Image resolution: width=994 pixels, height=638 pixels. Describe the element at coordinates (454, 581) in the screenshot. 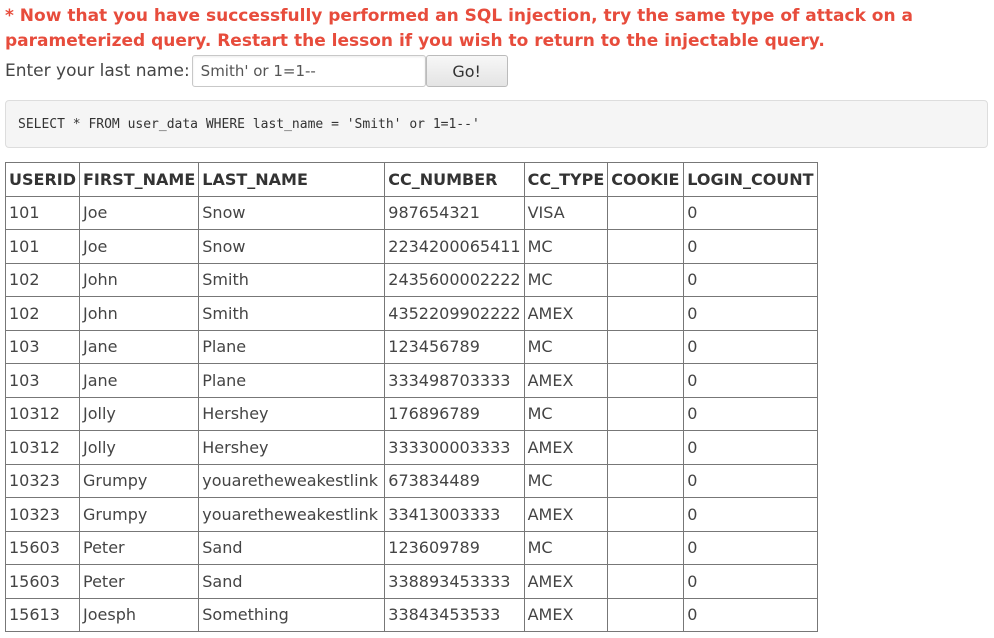

I see `cell-cc-number: 338893453333` at that location.